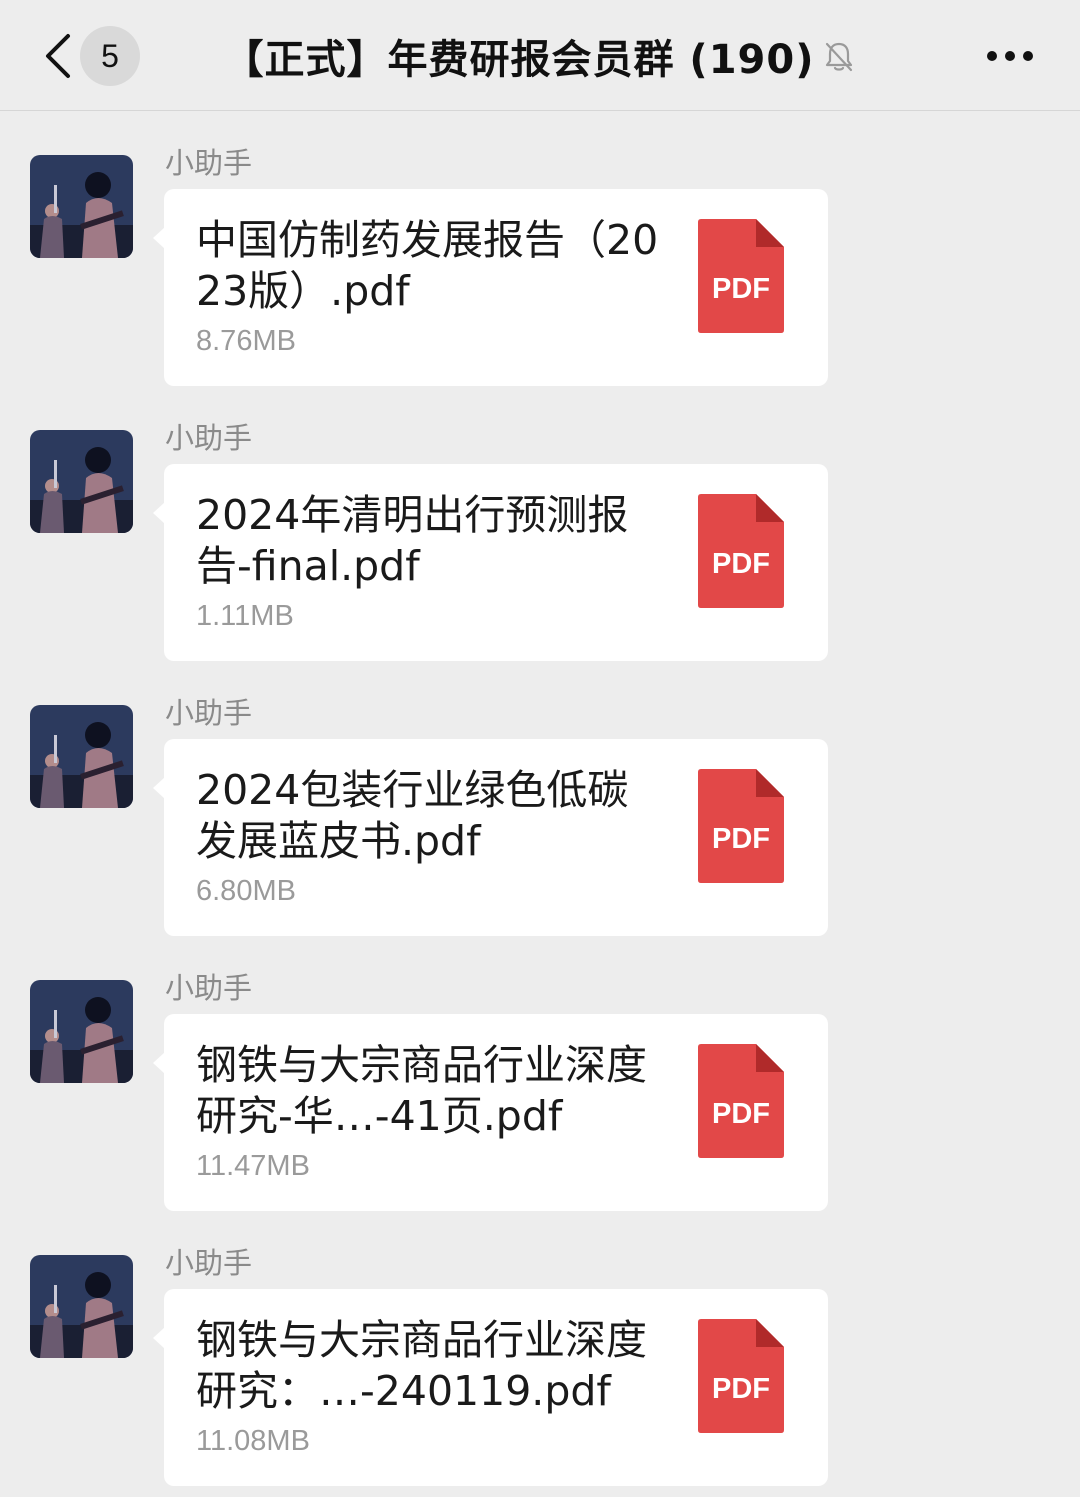  I want to click on file-bubble: 2024包装行业绿色低碳发展蓝皮书.pdf 6.80MB PDF, so click(490, 837).